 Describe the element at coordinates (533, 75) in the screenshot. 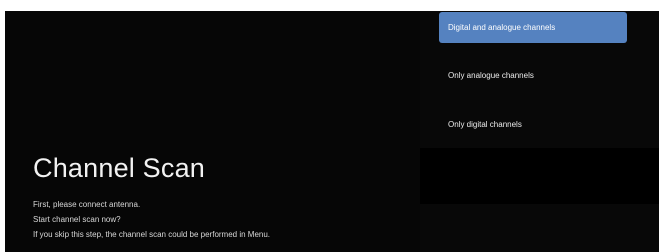

I see `menu-item-only-analogue: Only analogue channels` at that location.